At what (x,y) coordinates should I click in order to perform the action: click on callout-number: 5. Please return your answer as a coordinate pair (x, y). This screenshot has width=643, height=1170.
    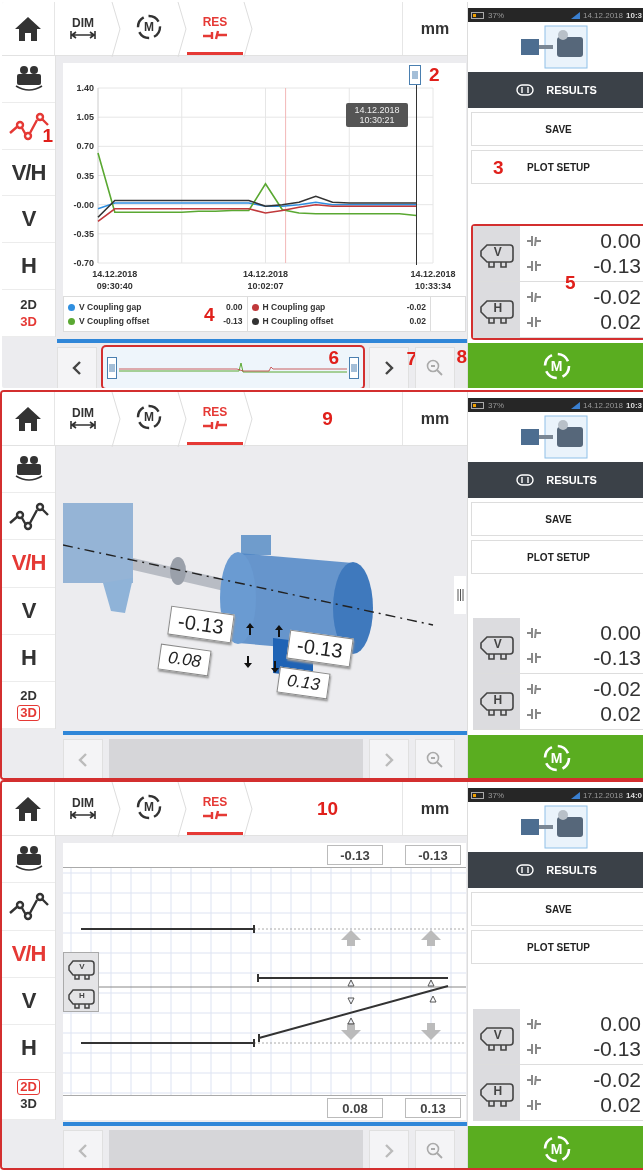
    Looking at the image, I should click on (570, 282).